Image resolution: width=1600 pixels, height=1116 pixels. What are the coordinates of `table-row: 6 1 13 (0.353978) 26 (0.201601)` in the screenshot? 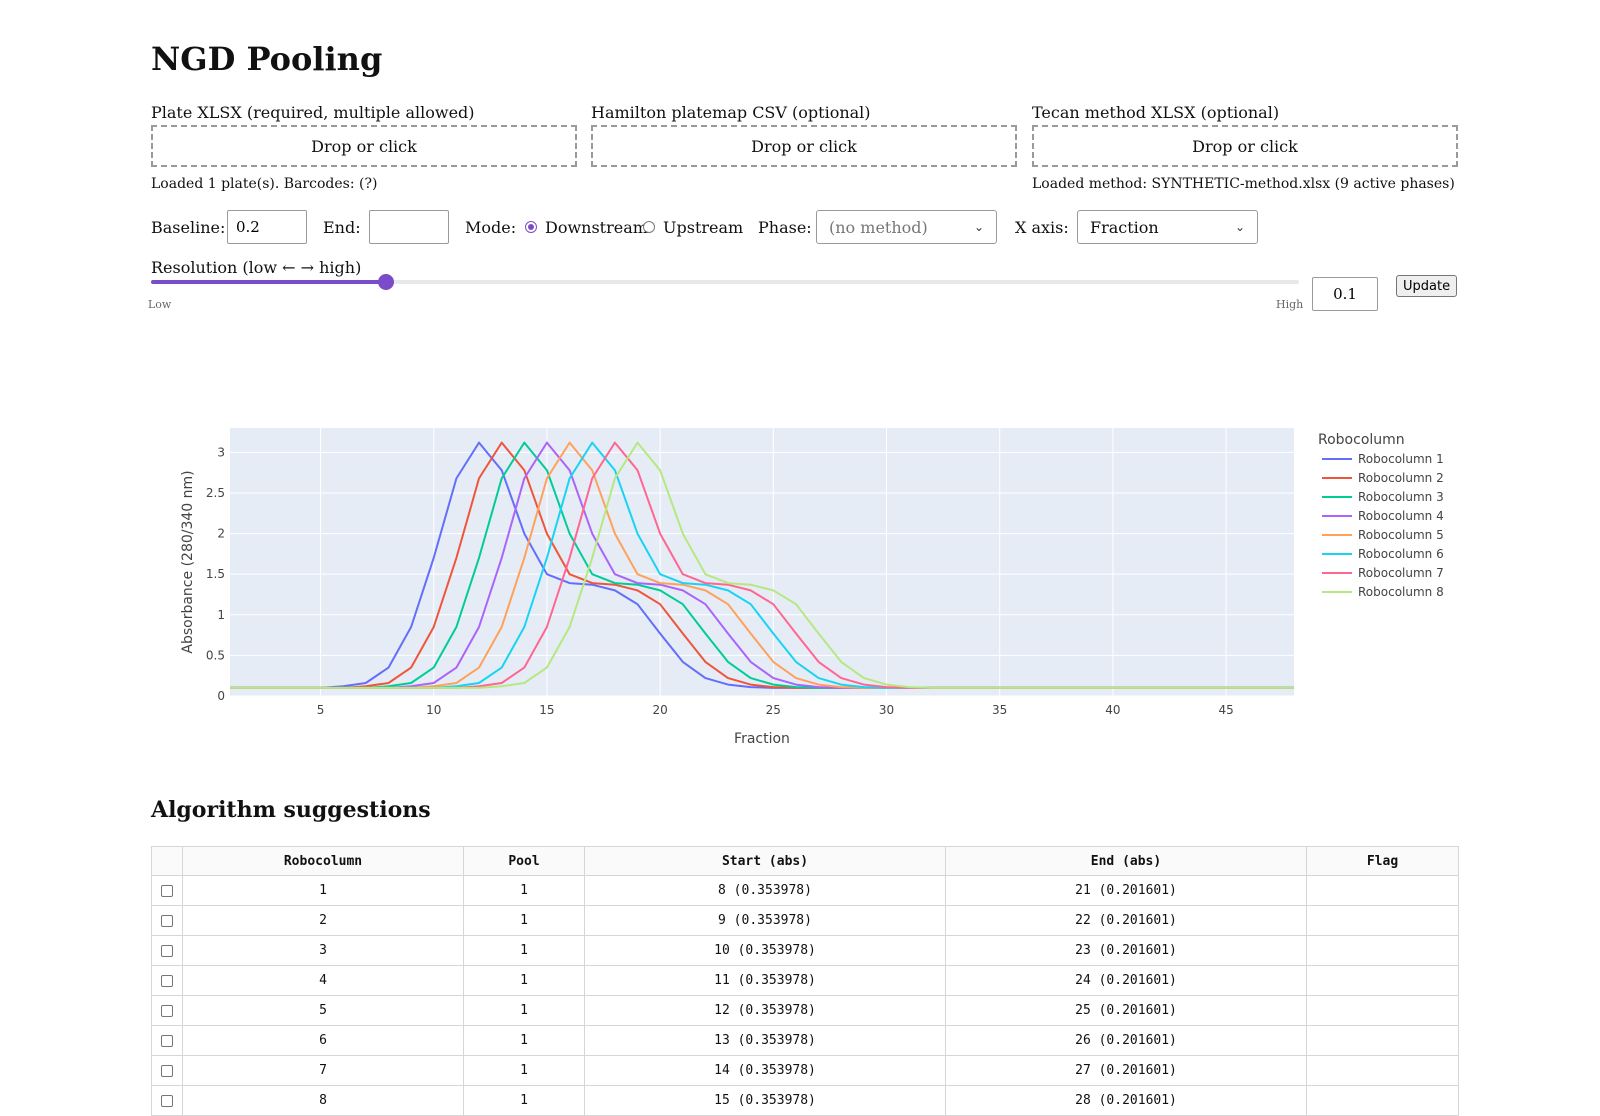 It's located at (805, 1040).